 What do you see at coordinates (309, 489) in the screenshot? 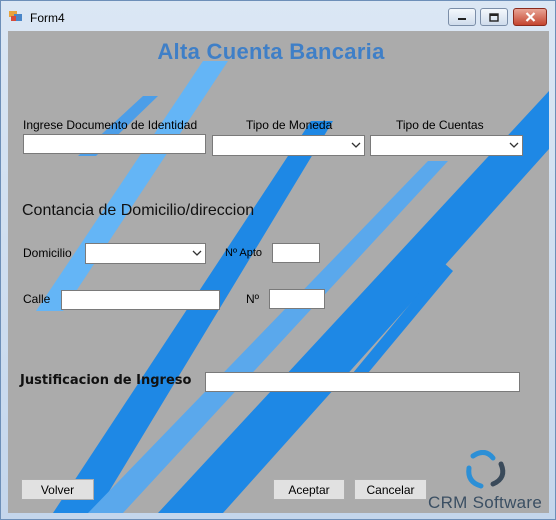
I see `aceptar-button: Aceptar` at bounding box center [309, 489].